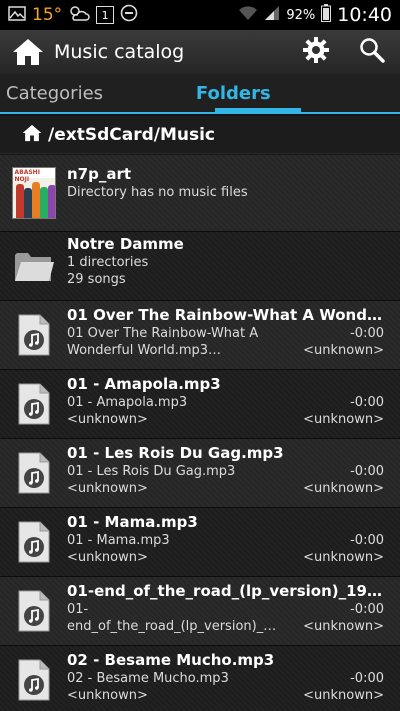 The width and height of the screenshot is (400, 711). I want to click on temperature-text: 15°, so click(47, 15).